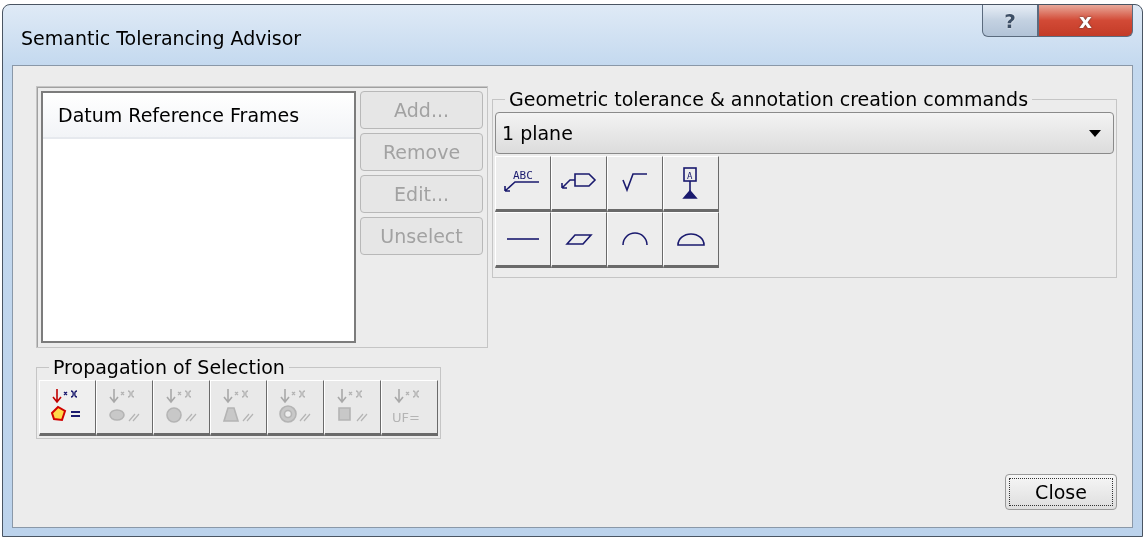 Image resolution: width=1147 pixels, height=537 pixels. What do you see at coordinates (161, 38) in the screenshot?
I see `window-title: Semantic Tolerancing Advisor` at bounding box center [161, 38].